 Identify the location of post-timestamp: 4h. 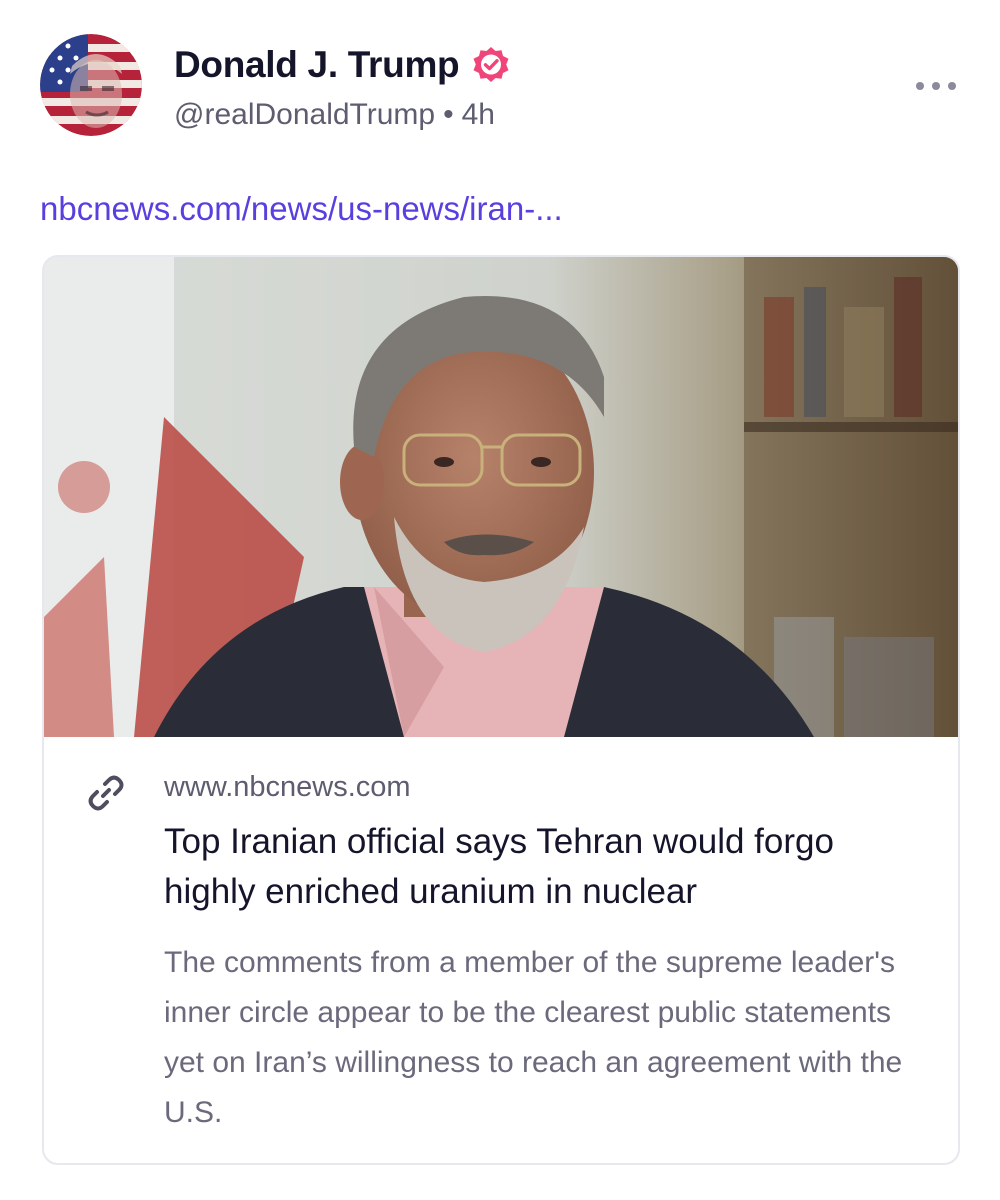
(478, 114).